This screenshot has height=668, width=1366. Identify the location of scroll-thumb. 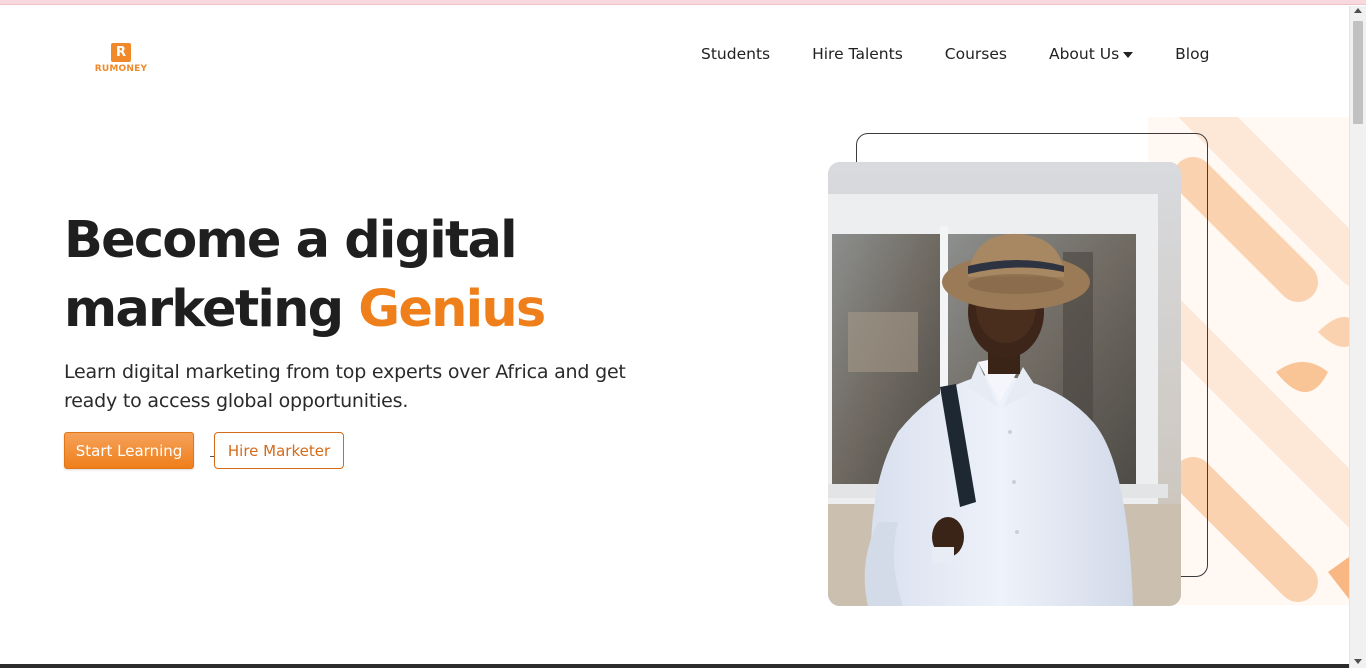
(1358, 72).